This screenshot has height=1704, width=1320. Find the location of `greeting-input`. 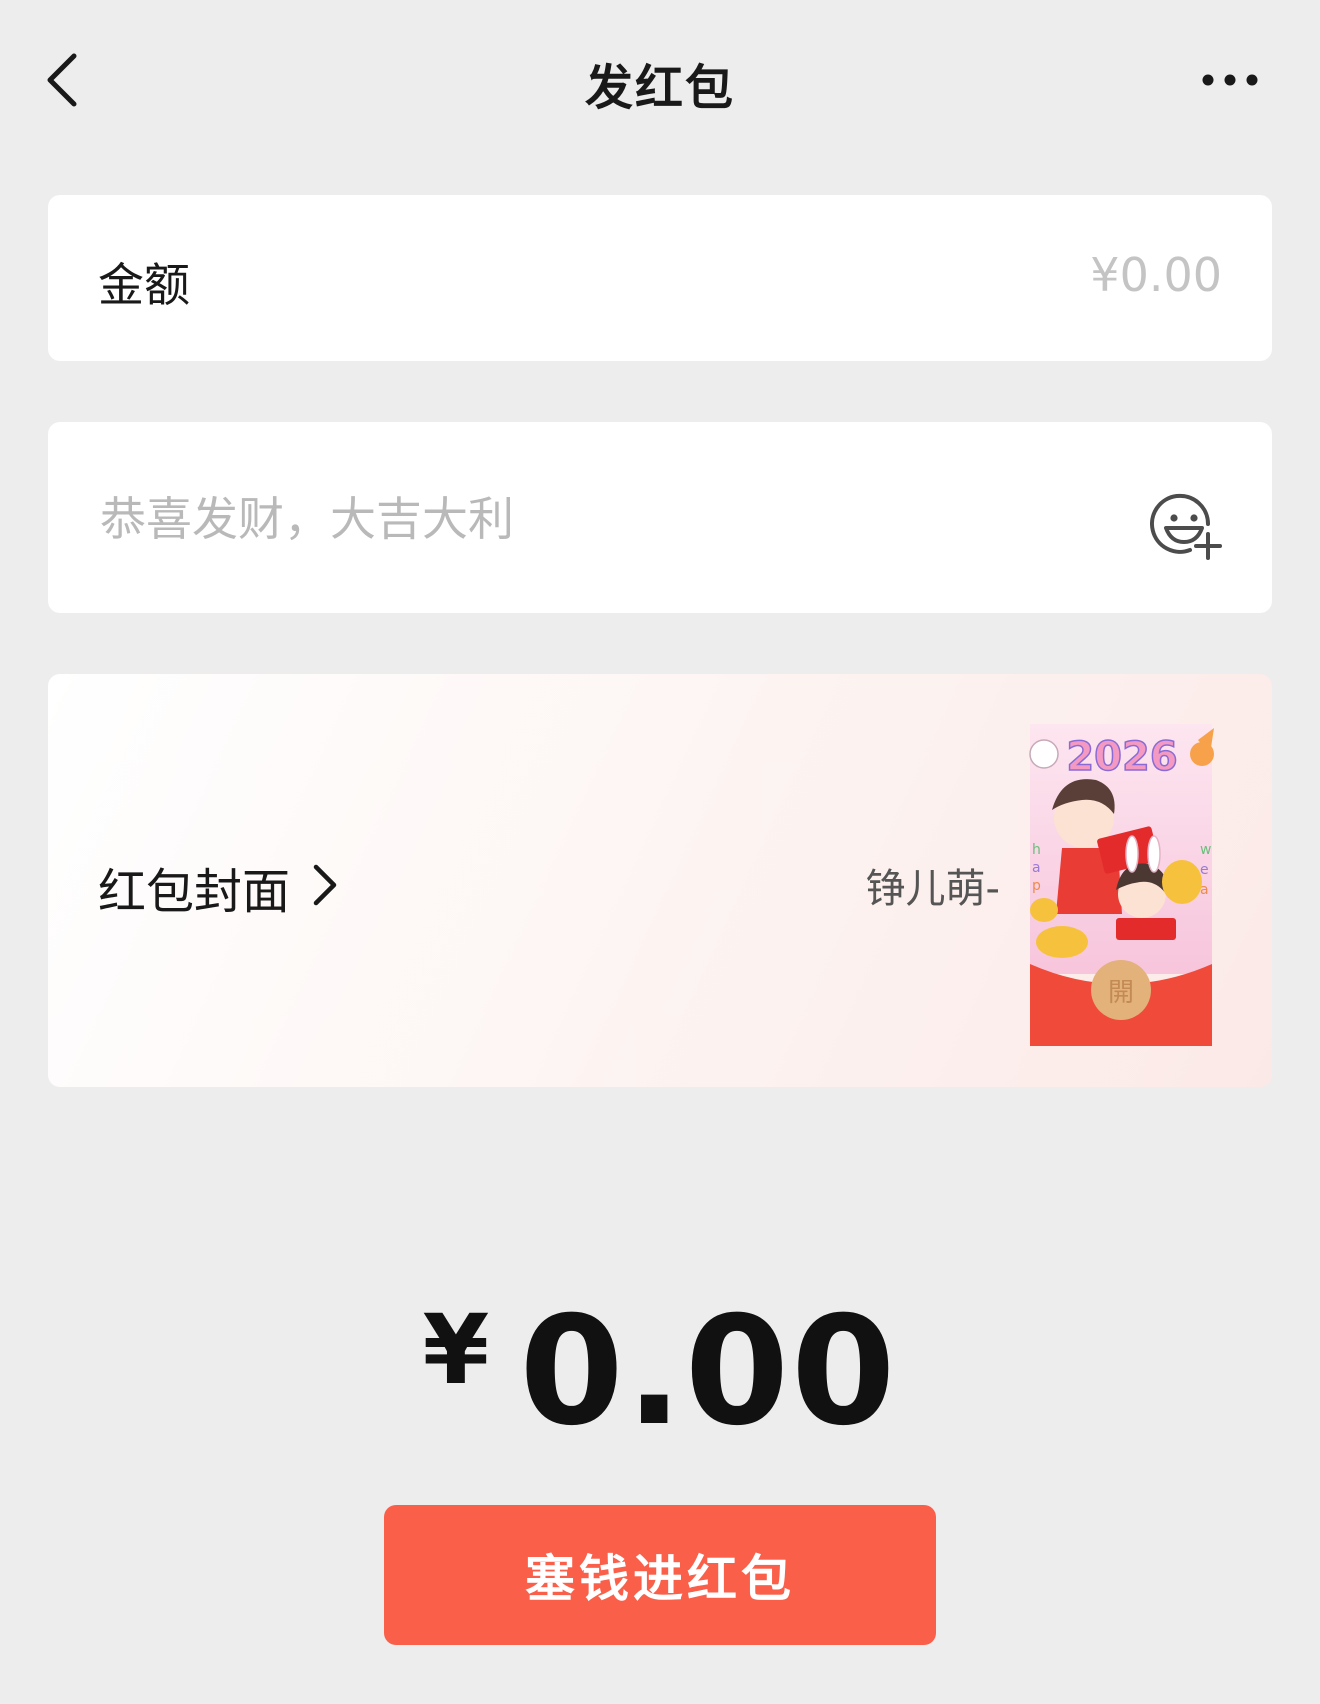

greeting-input is located at coordinates (580, 519).